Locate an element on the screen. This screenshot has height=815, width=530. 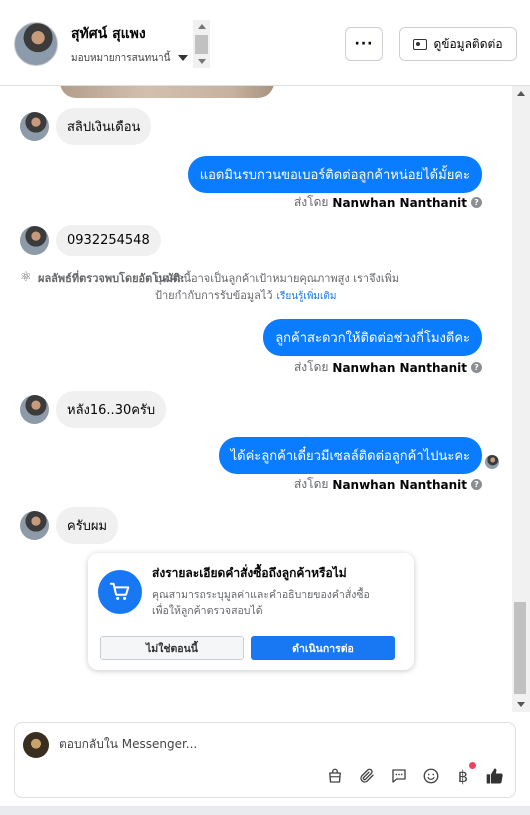
order-card-title: ส่งรายละเอียดคำสั่งซื้อถึงลูกค้าหรือไม่ is located at coordinates (249, 573).